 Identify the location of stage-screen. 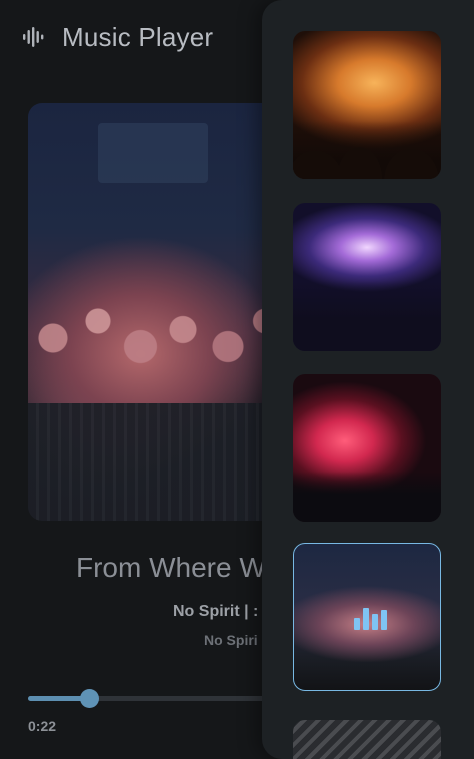
(153, 153).